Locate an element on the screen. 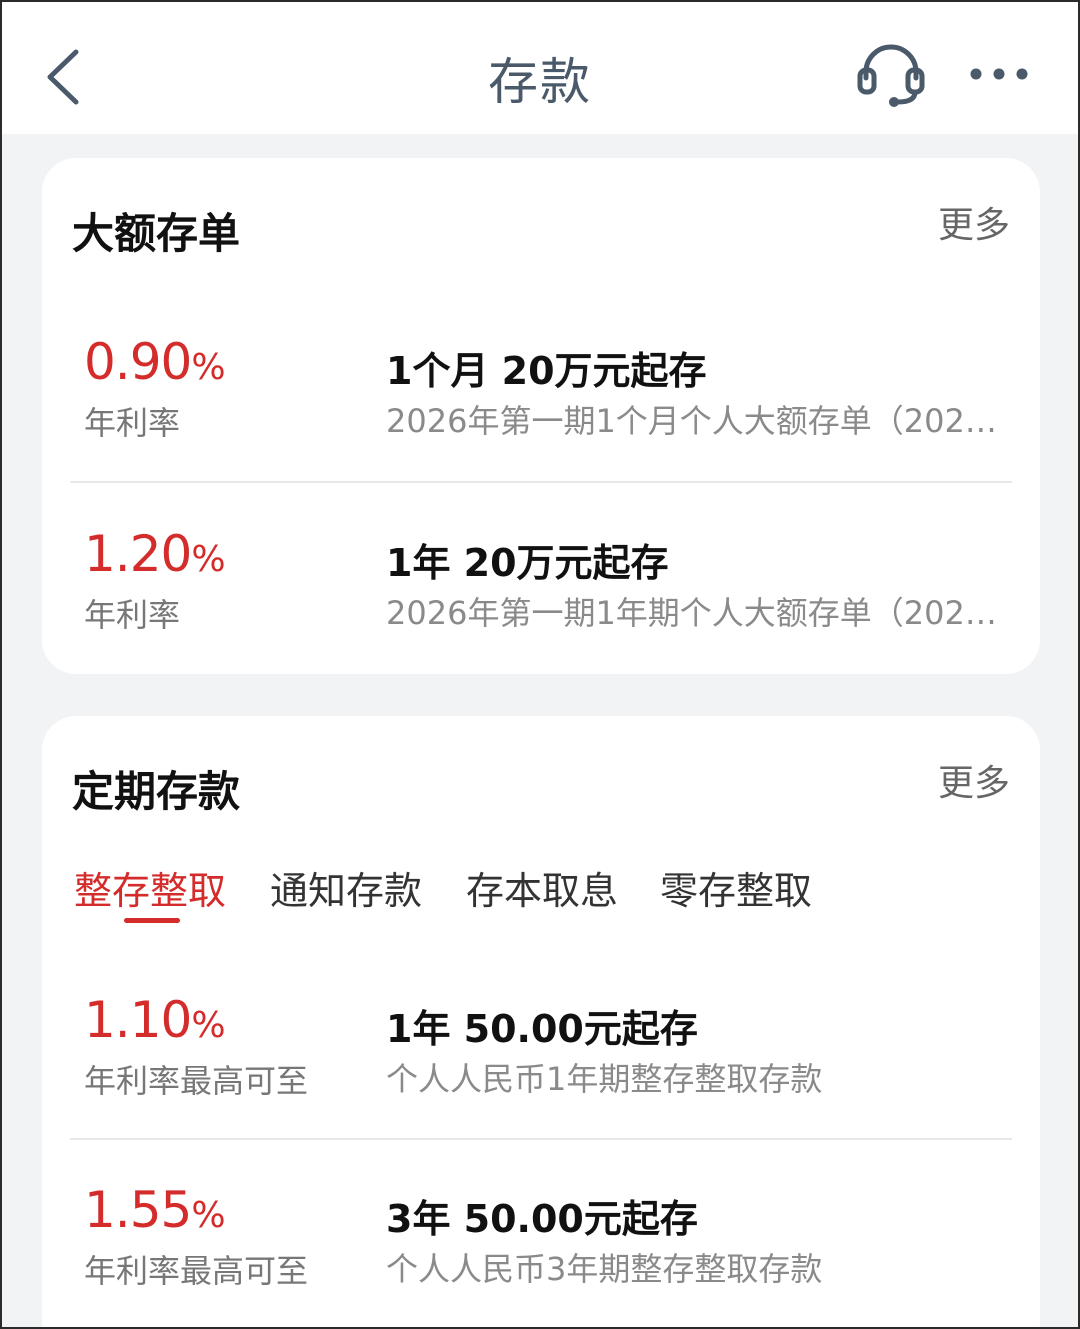  tab-notice-deposit: 通知存款 is located at coordinates (346, 887).